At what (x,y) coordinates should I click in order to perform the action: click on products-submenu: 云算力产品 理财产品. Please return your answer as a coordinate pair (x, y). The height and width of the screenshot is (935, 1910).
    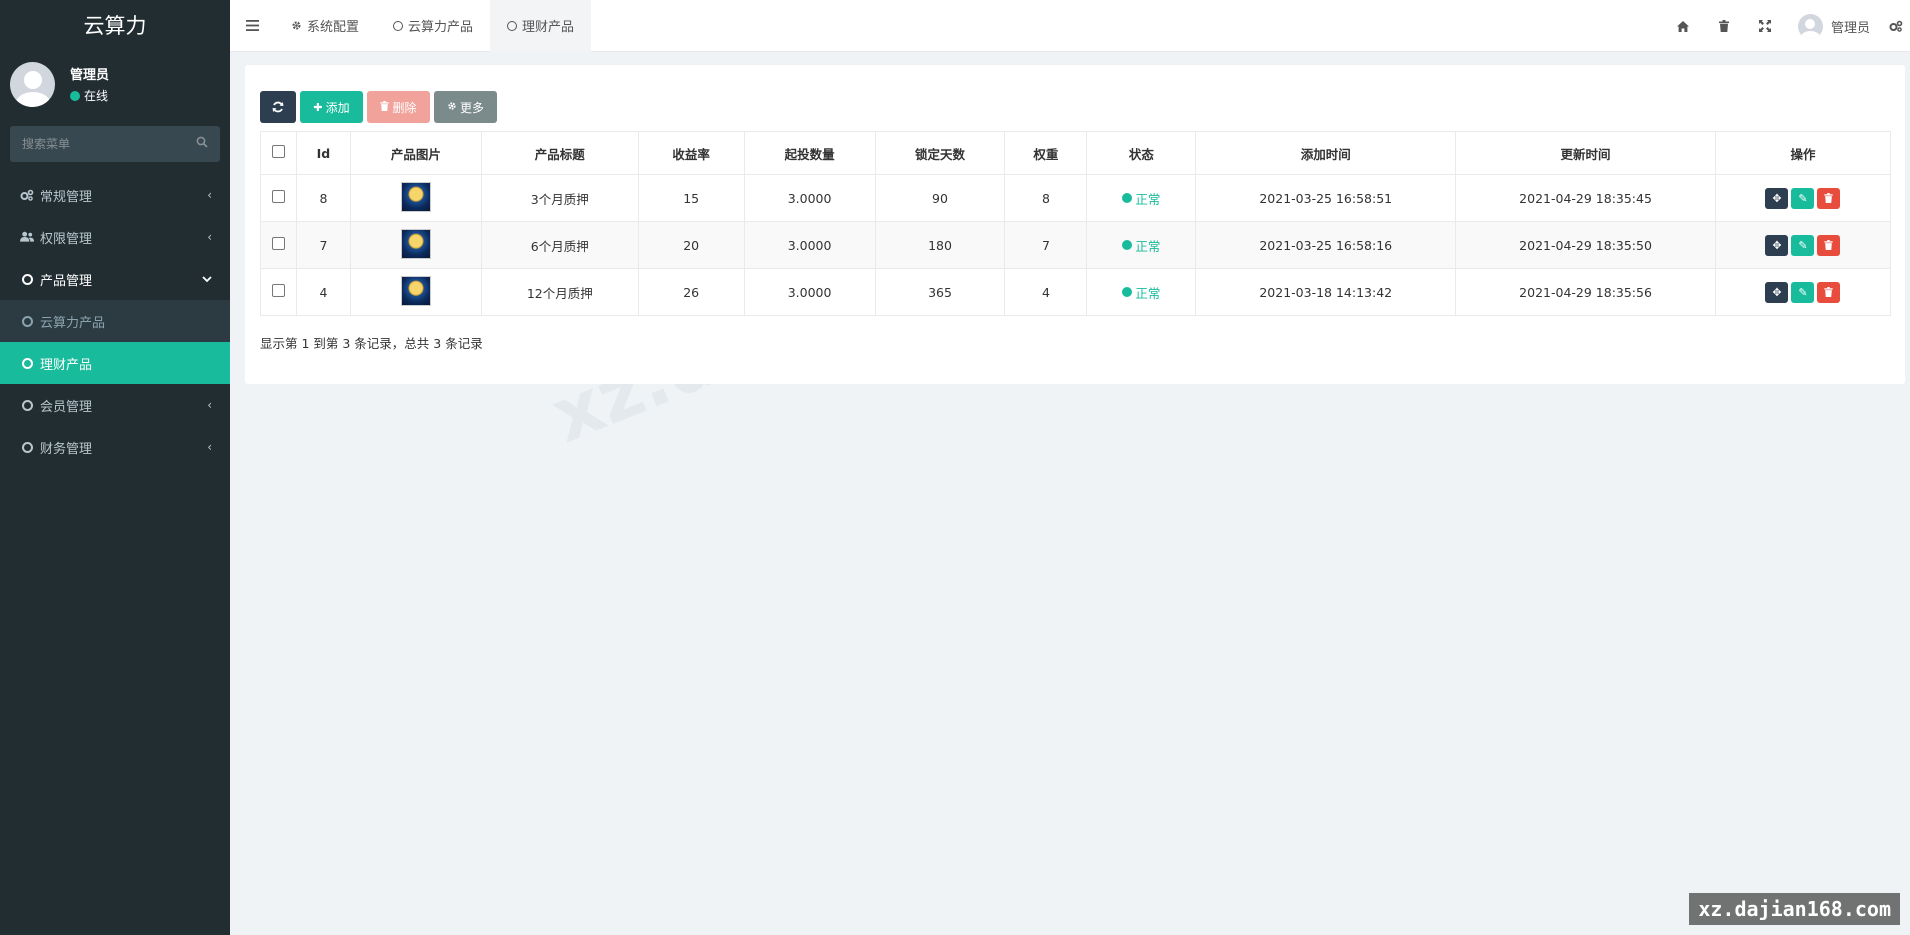
    Looking at the image, I should click on (115, 342).